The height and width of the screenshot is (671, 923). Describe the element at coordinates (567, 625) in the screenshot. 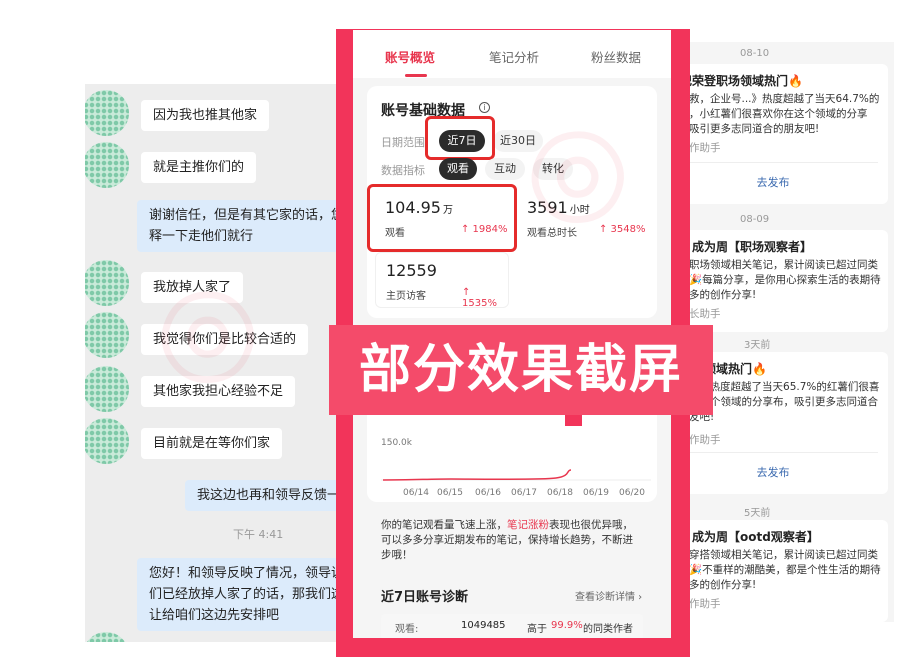

I see `diagnosis-row-pct: 99.9%` at that location.